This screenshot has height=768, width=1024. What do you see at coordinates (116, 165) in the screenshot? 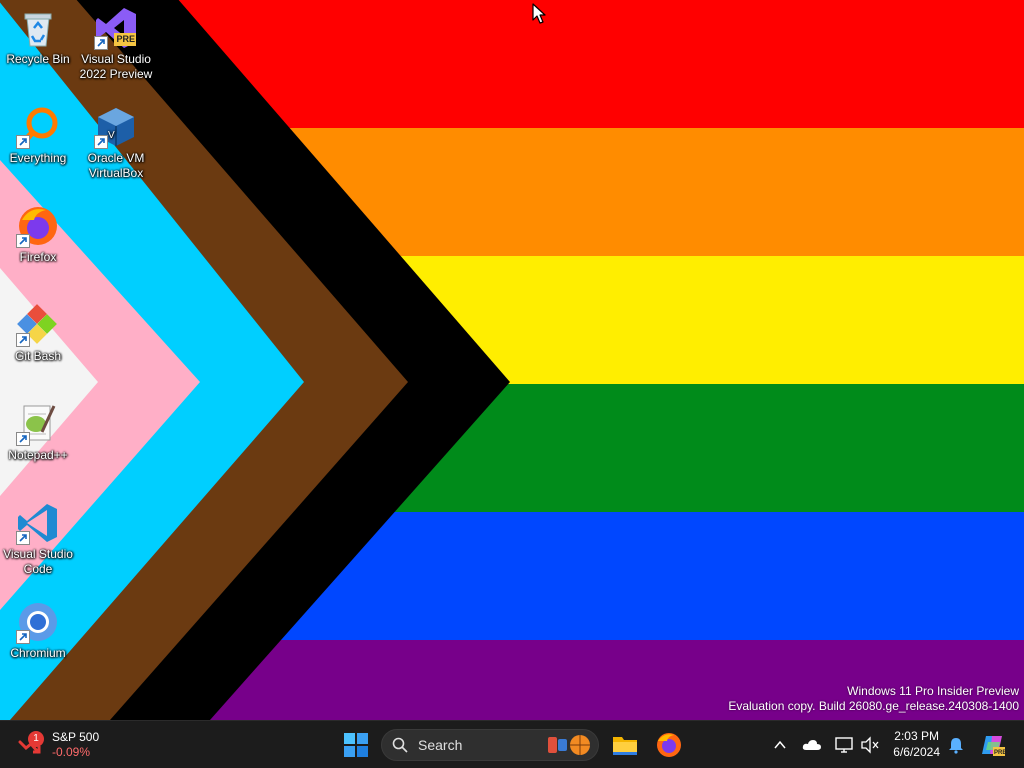
I see `desktop-icon-label: Oracle VM VirtualBox` at bounding box center [116, 165].